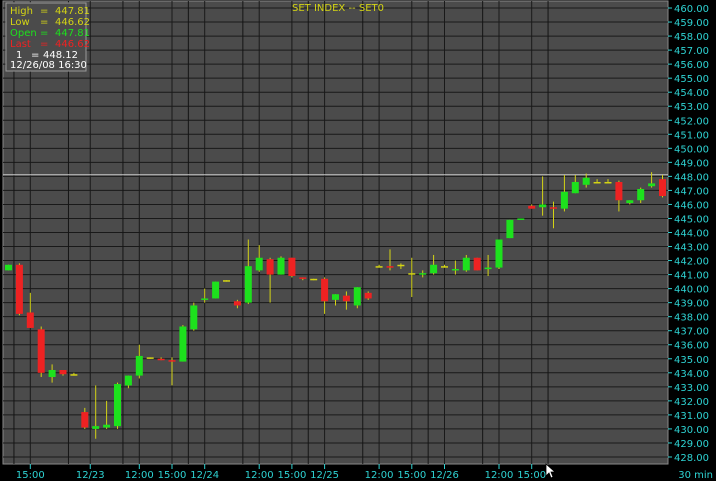 Image resolution: width=716 pixels, height=481 pixels. What do you see at coordinates (72, 33) in the screenshot?
I see `info-open-value: 447.81` at bounding box center [72, 33].